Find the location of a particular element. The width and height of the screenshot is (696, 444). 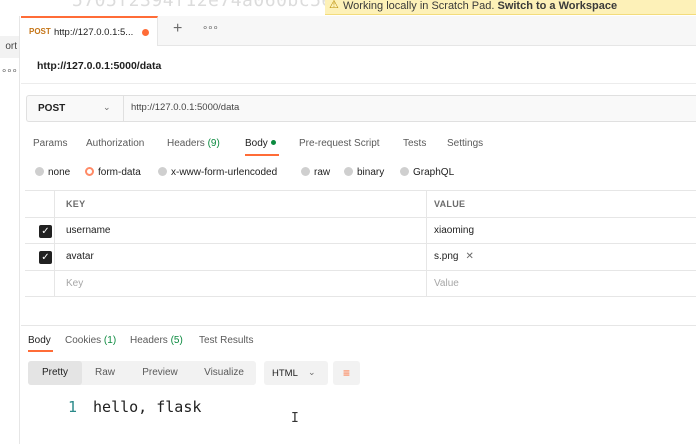

wrap-lines-icon: ≡ is located at coordinates (346, 373).